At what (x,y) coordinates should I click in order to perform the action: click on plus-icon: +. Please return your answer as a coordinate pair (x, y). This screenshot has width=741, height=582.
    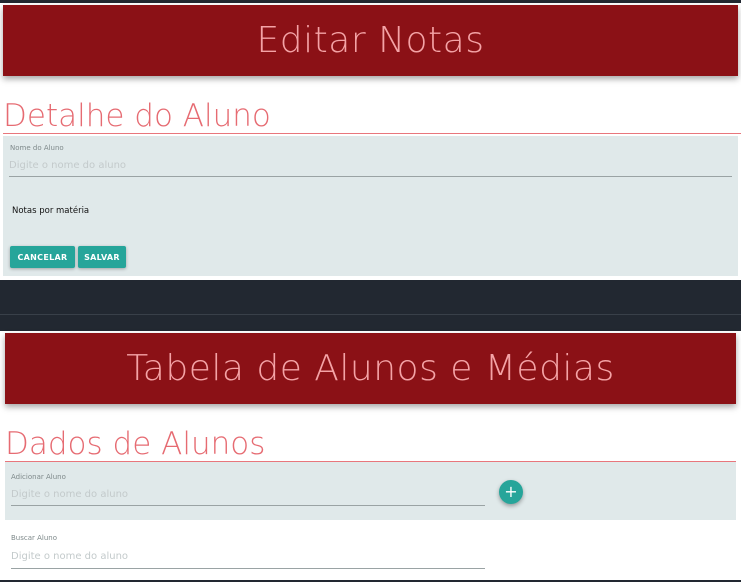
    Looking at the image, I should click on (511, 491).